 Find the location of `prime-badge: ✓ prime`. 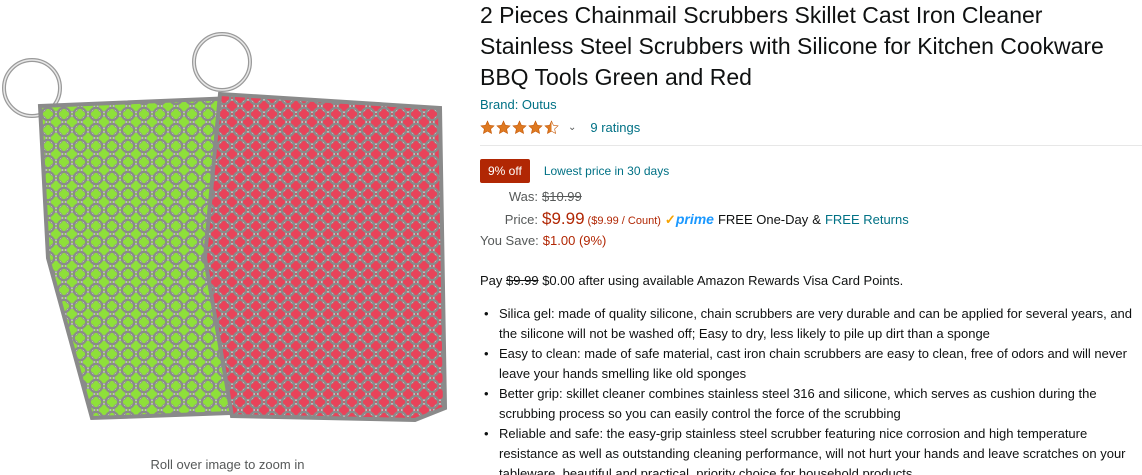

prime-badge: ✓ prime is located at coordinates (689, 219).